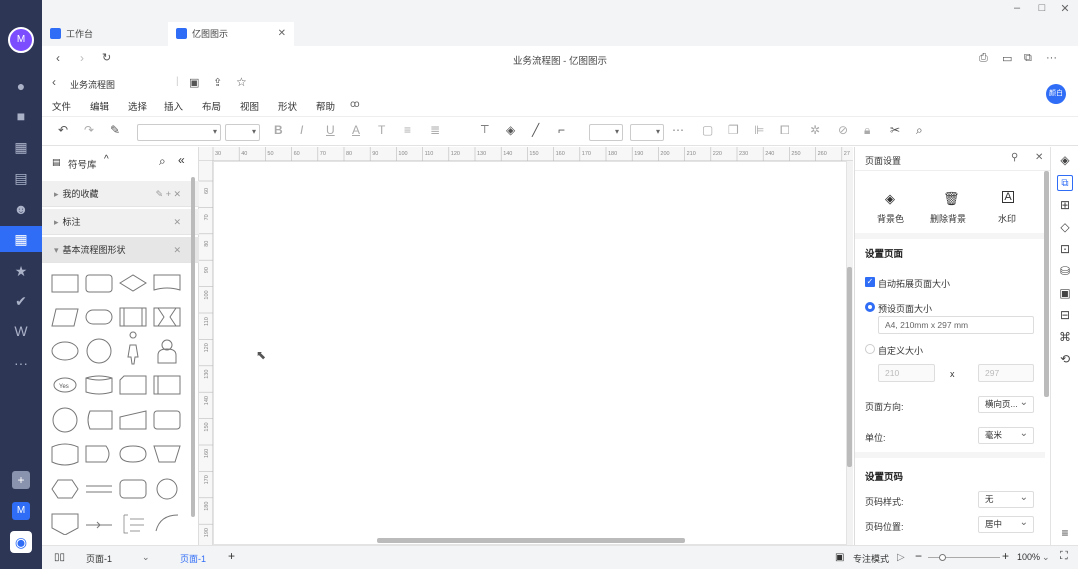 The height and width of the screenshot is (569, 1078). I want to click on todo-icon: ✔, so click(21, 301).